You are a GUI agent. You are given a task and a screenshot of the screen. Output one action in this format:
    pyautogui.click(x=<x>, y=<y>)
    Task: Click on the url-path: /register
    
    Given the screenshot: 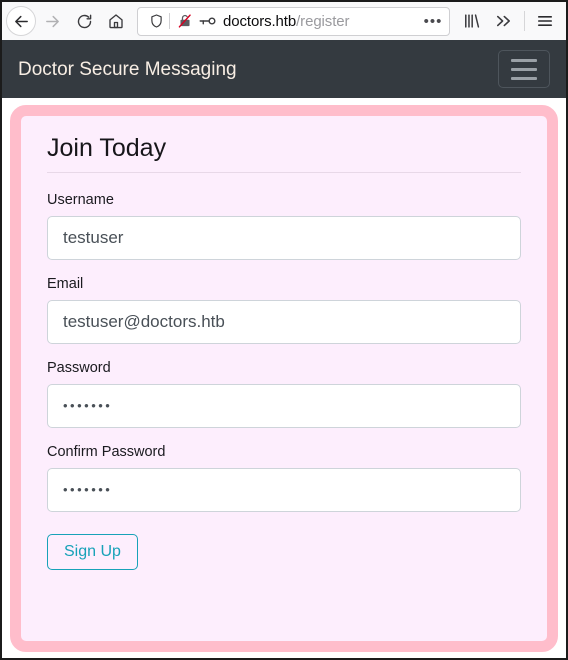 What is the action you would take?
    pyautogui.click(x=323, y=21)
    